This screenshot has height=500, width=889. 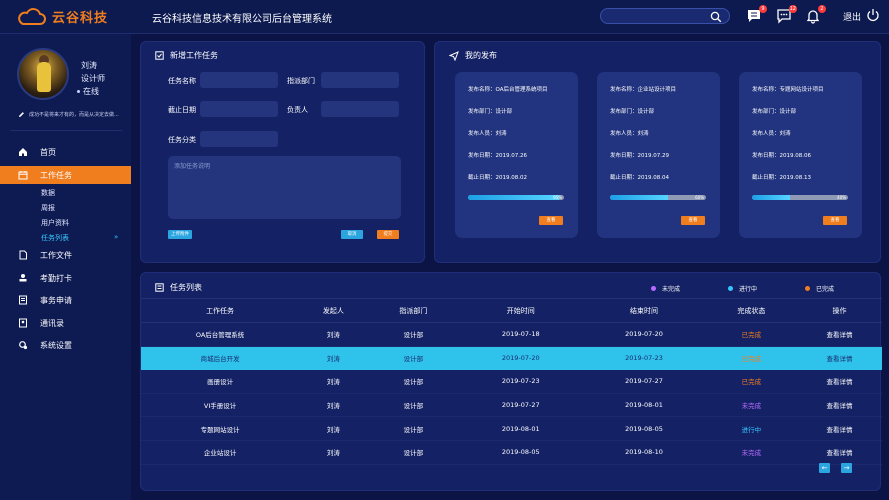 I want to click on sidebar-item-work-files: 工作文件, so click(x=65, y=255).